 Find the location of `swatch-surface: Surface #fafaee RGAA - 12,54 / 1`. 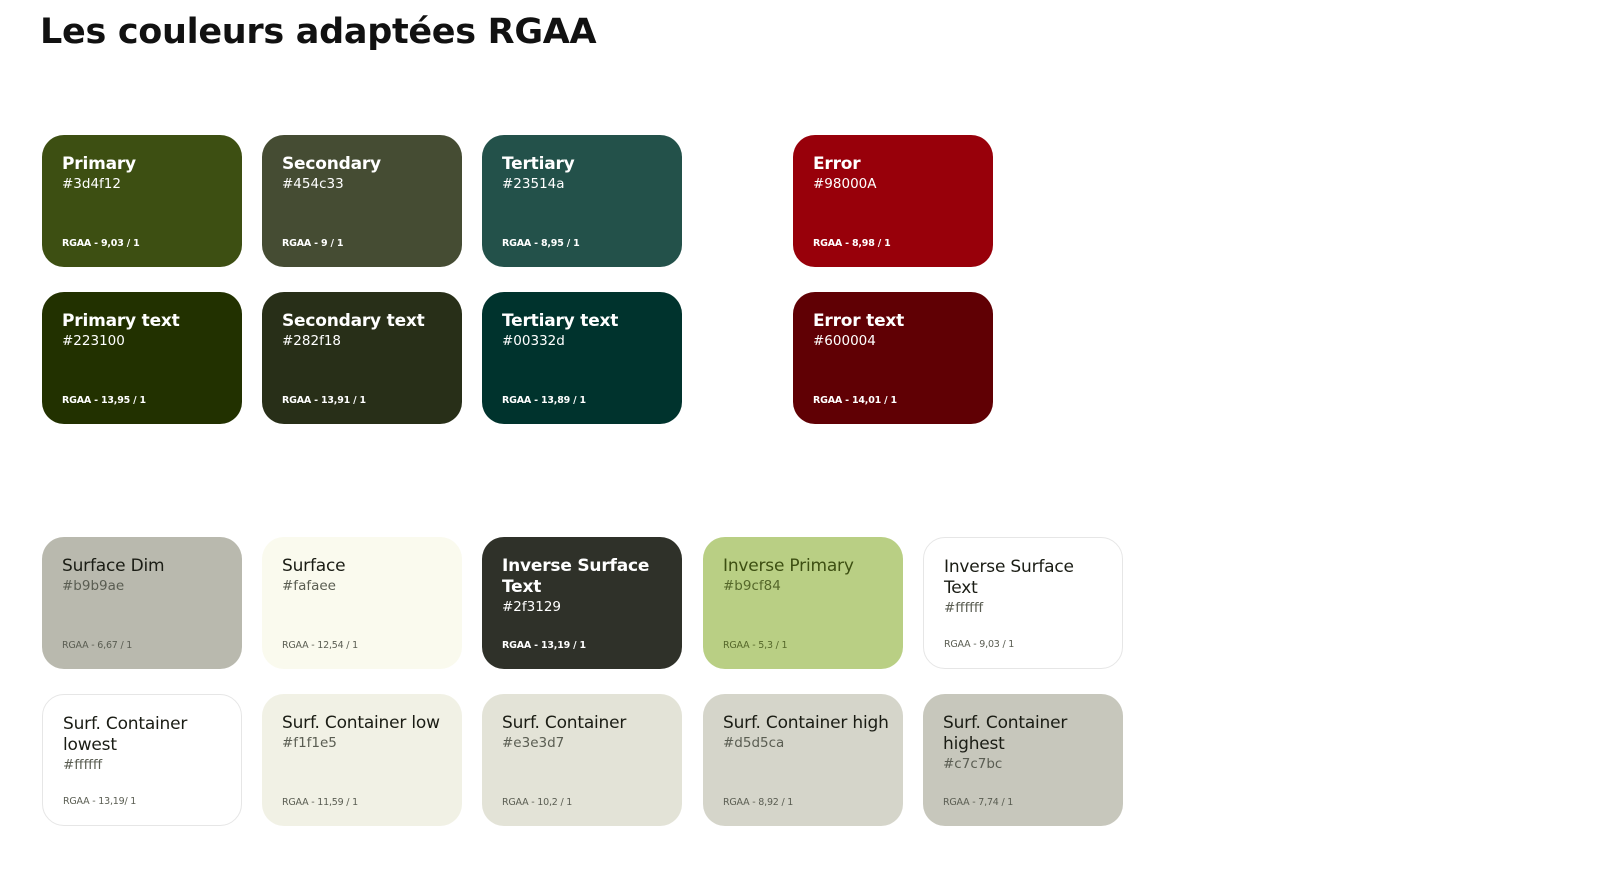

swatch-surface: Surface #fafaee RGAA - 12,54 / 1 is located at coordinates (362, 603).